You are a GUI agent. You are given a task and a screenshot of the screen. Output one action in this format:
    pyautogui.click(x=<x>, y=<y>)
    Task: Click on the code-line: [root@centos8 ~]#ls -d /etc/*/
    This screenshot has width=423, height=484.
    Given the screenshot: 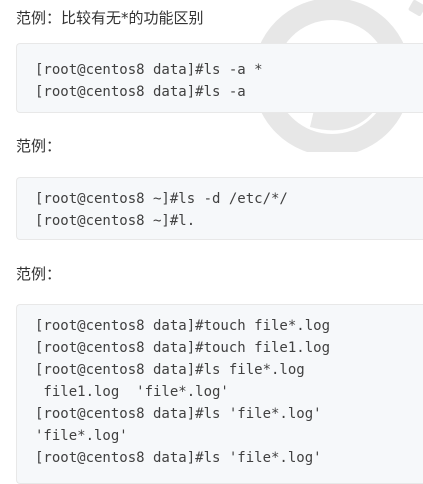 What is the action you would take?
    pyautogui.click(x=161, y=199)
    